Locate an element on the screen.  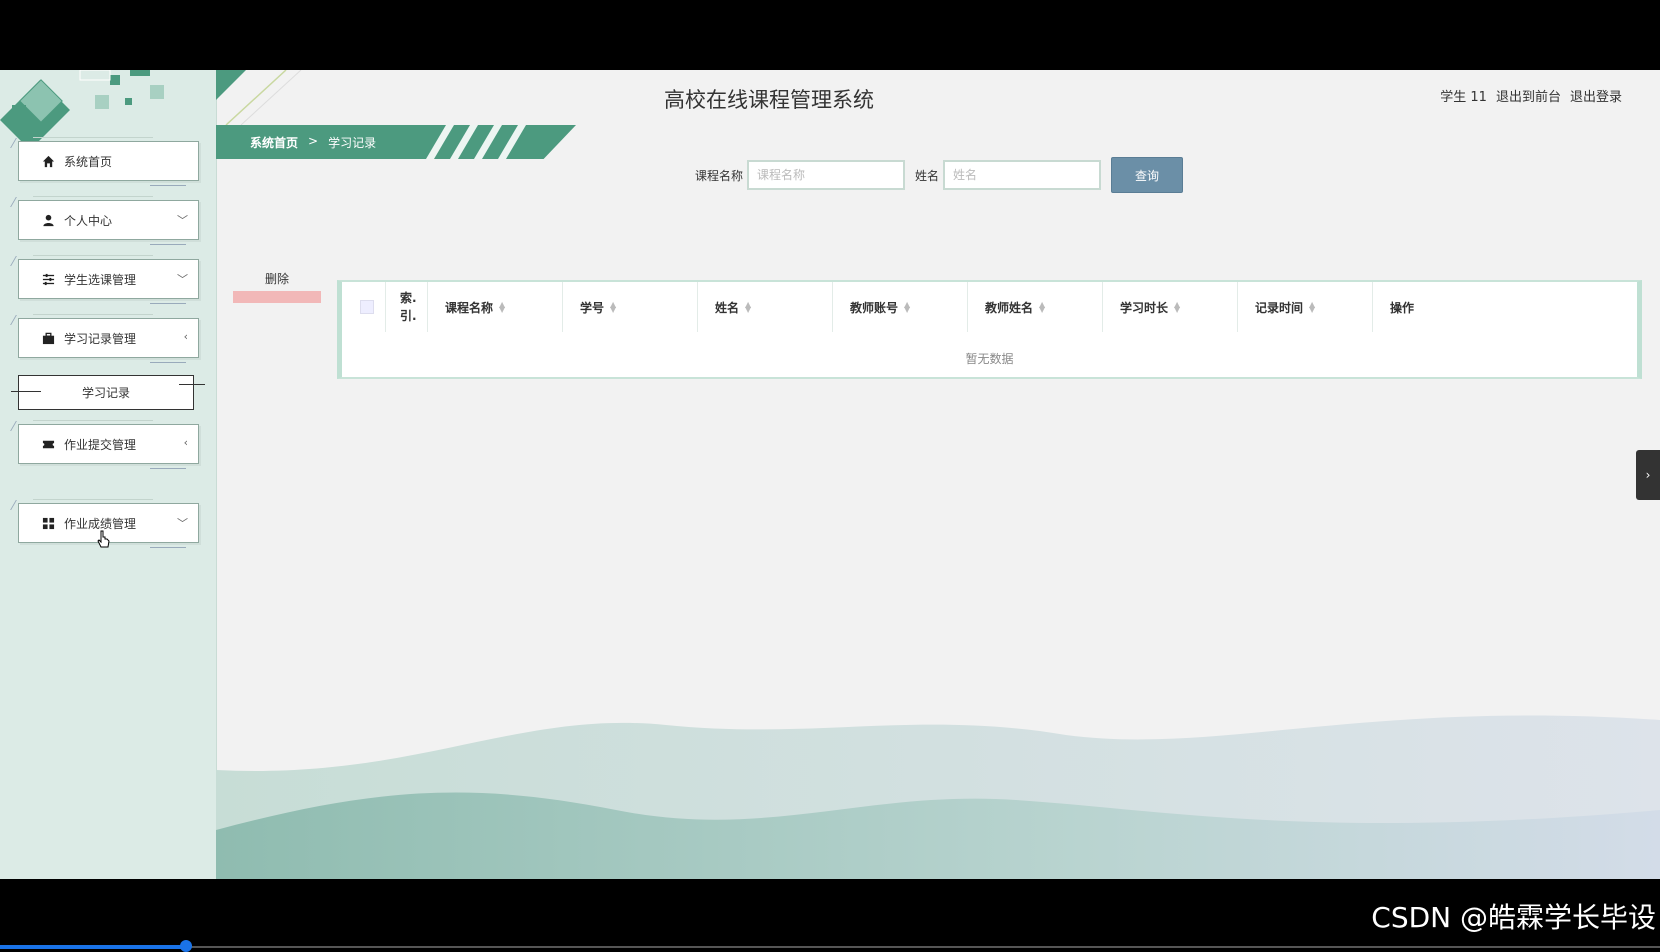
sidebar-item-home: 系统首页 is located at coordinates (104, 161).